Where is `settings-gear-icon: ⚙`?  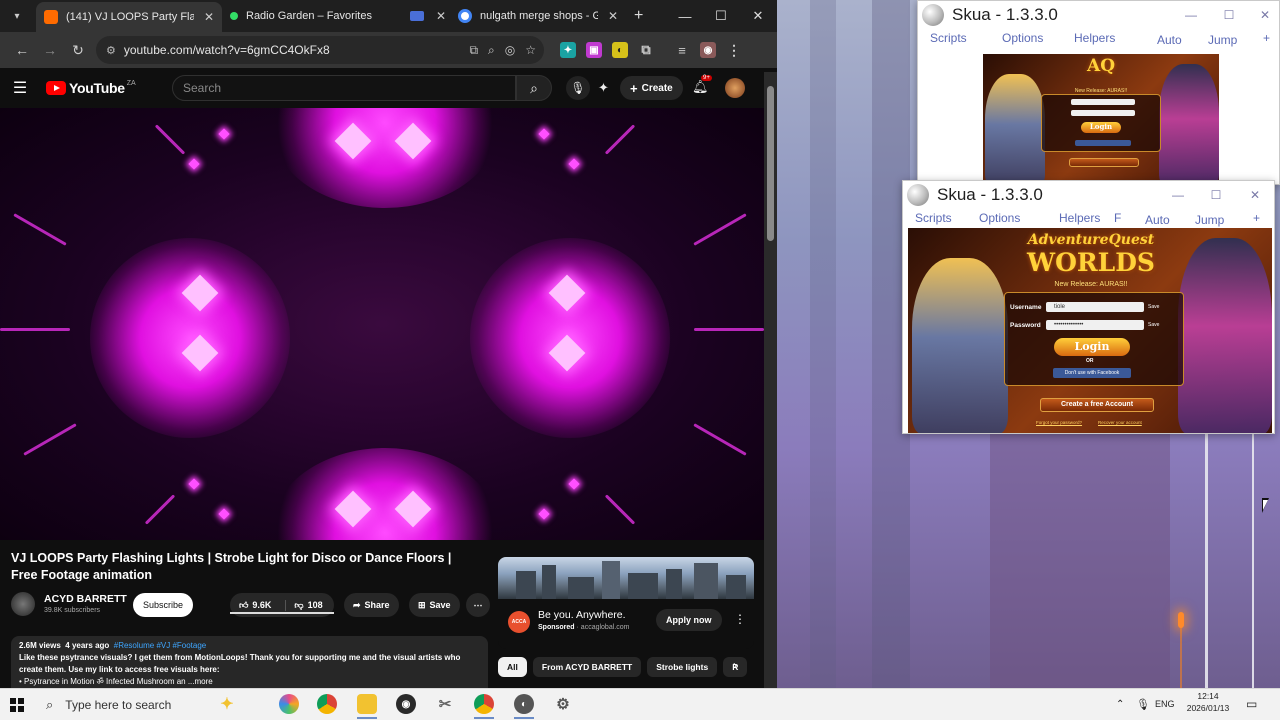 settings-gear-icon: ⚙ is located at coordinates (563, 704).